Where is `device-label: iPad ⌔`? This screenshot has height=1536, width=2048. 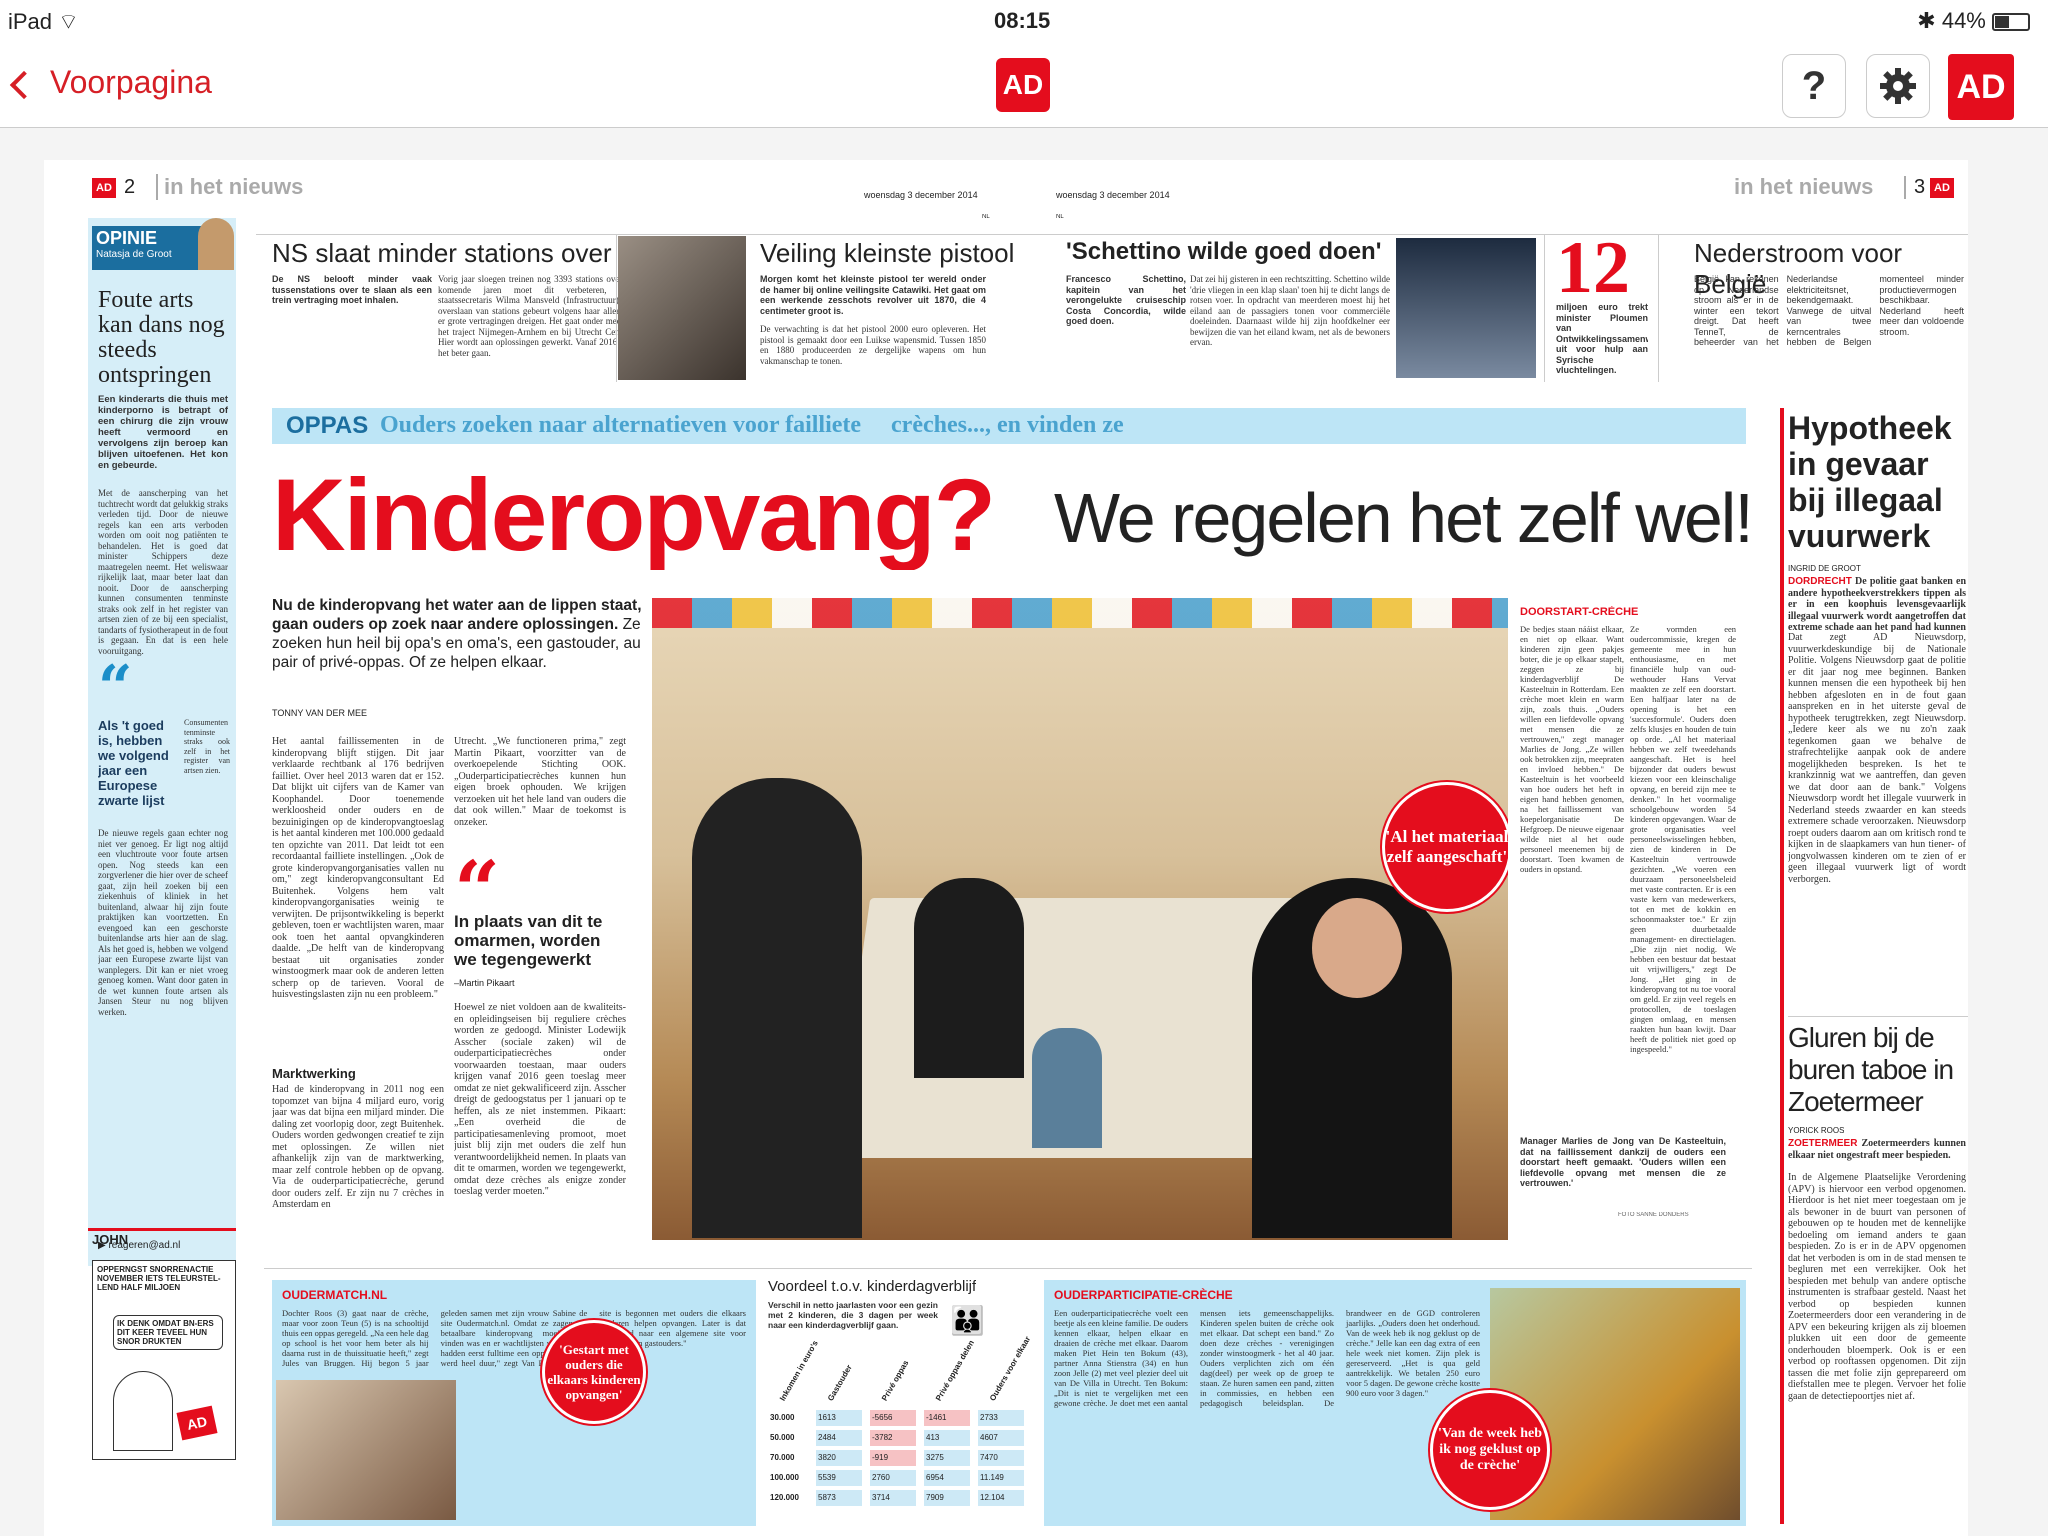 device-label: iPad ⌔ is located at coordinates (43, 22).